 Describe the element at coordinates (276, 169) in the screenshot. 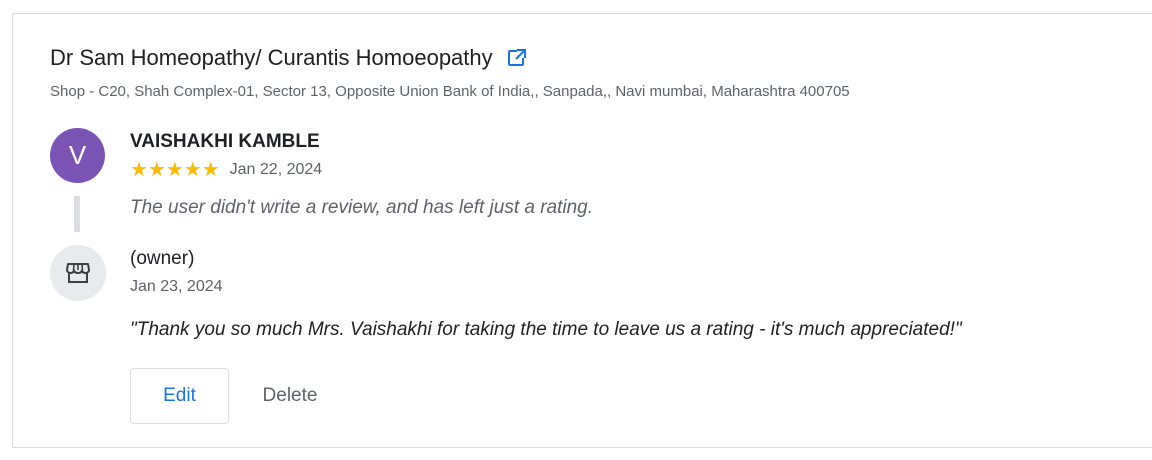

I see `review-date: Jan 22, 2024` at that location.